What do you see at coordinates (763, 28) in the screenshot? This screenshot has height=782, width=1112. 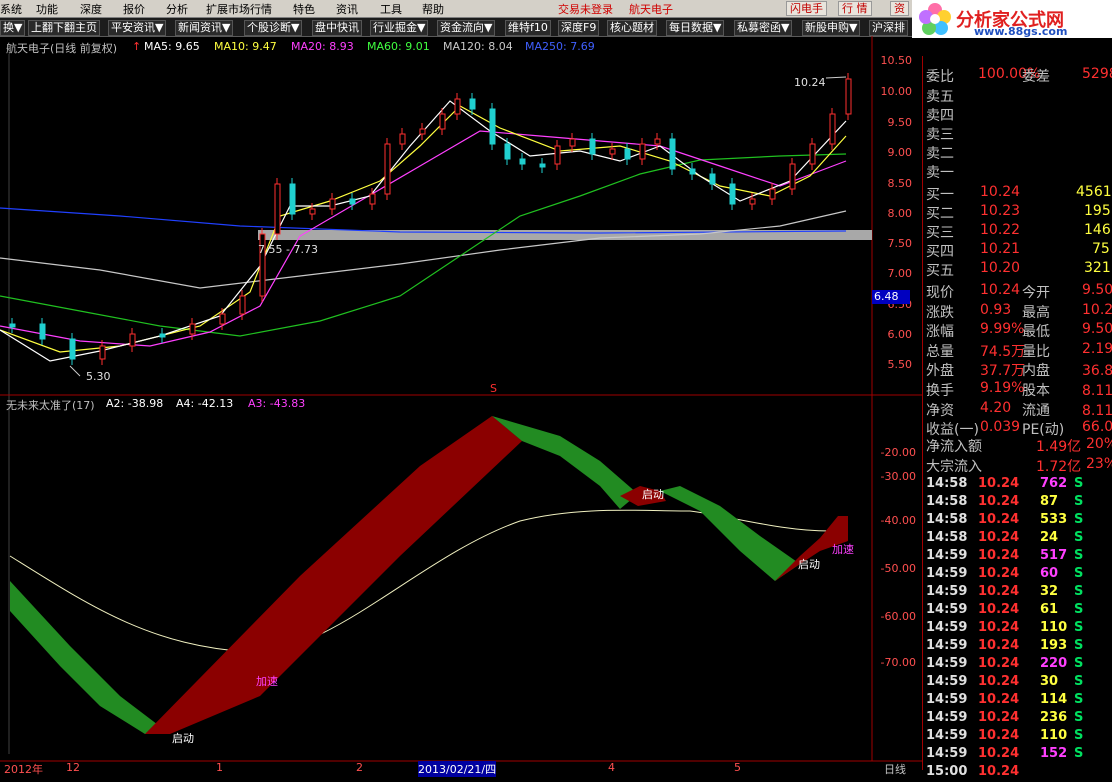 I see `tb-private-letter: 私募密函▼` at bounding box center [763, 28].